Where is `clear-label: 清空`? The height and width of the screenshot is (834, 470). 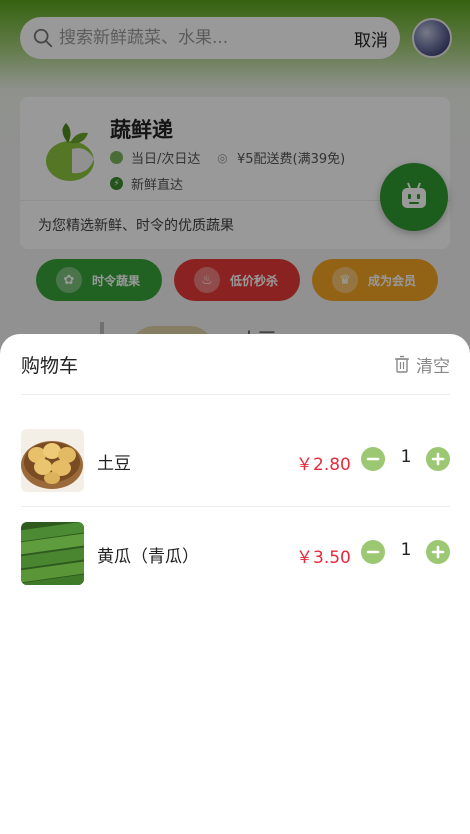
clear-label: 清空 is located at coordinates (433, 366).